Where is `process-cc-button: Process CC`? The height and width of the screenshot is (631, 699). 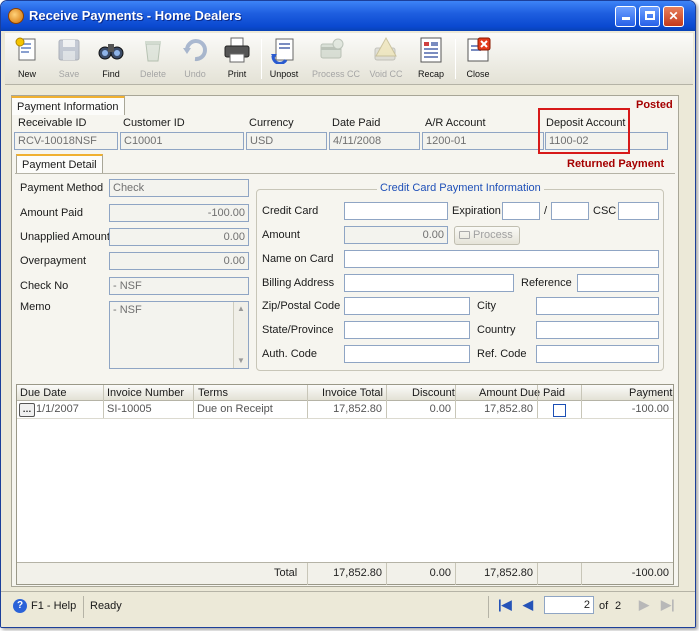 process-cc-button: Process CC is located at coordinates (336, 59).